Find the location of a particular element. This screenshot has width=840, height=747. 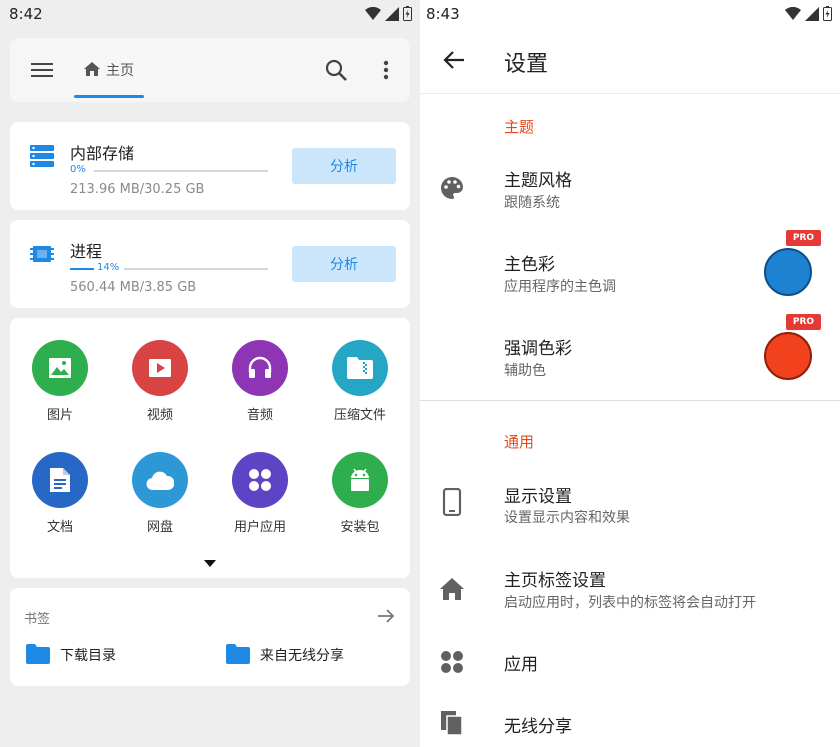

category-apps: 用户应用 is located at coordinates (260, 482).